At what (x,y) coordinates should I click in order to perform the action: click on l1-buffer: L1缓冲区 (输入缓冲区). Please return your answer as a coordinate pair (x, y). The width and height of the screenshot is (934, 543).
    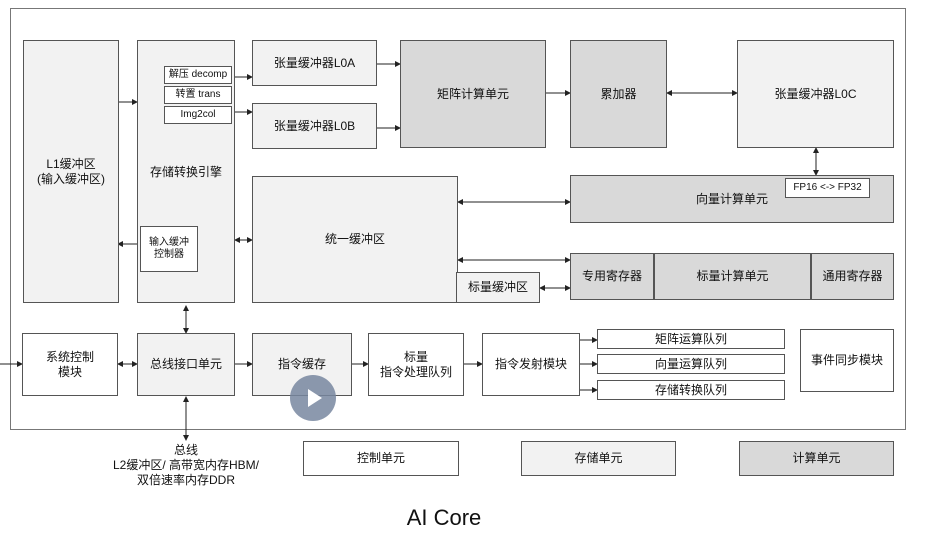
    Looking at the image, I should click on (71, 171).